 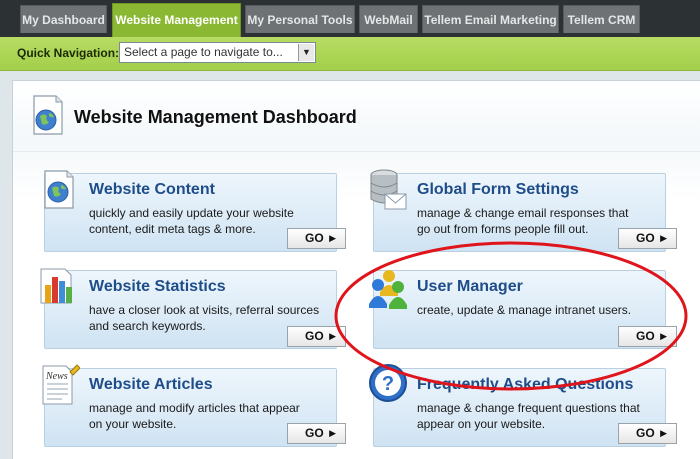 I want to click on card-description-line: and search keywords., so click(x=147, y=326).